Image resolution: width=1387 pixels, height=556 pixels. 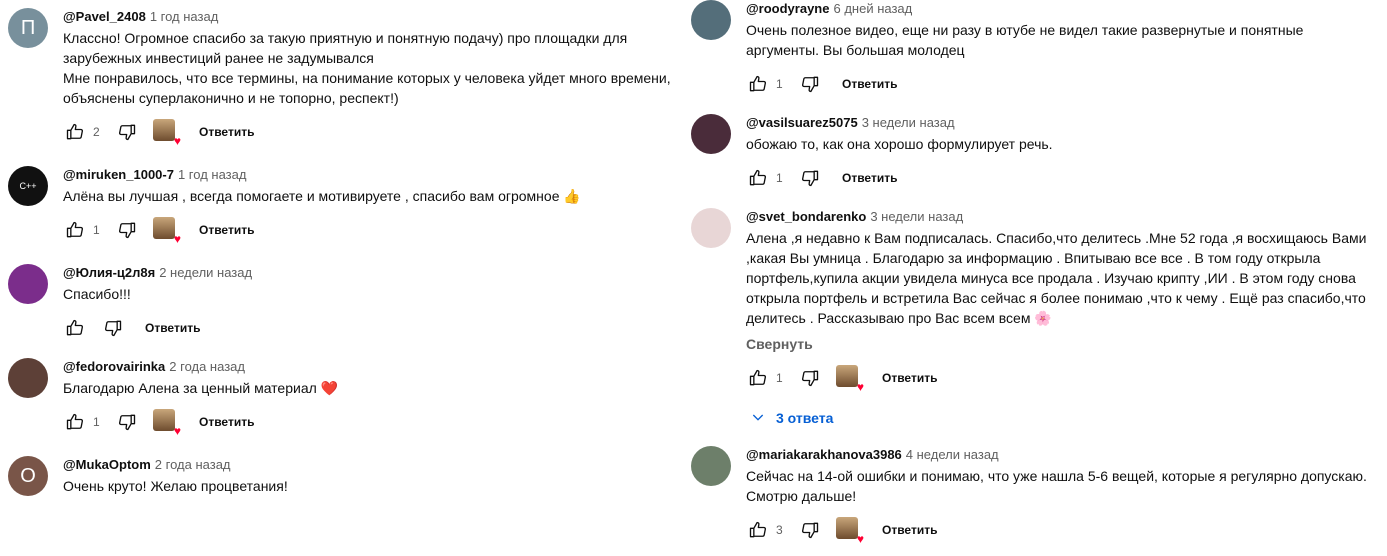 What do you see at coordinates (376, 465) in the screenshot?
I see `comment-header: @MukaOptom 2 года назад` at bounding box center [376, 465].